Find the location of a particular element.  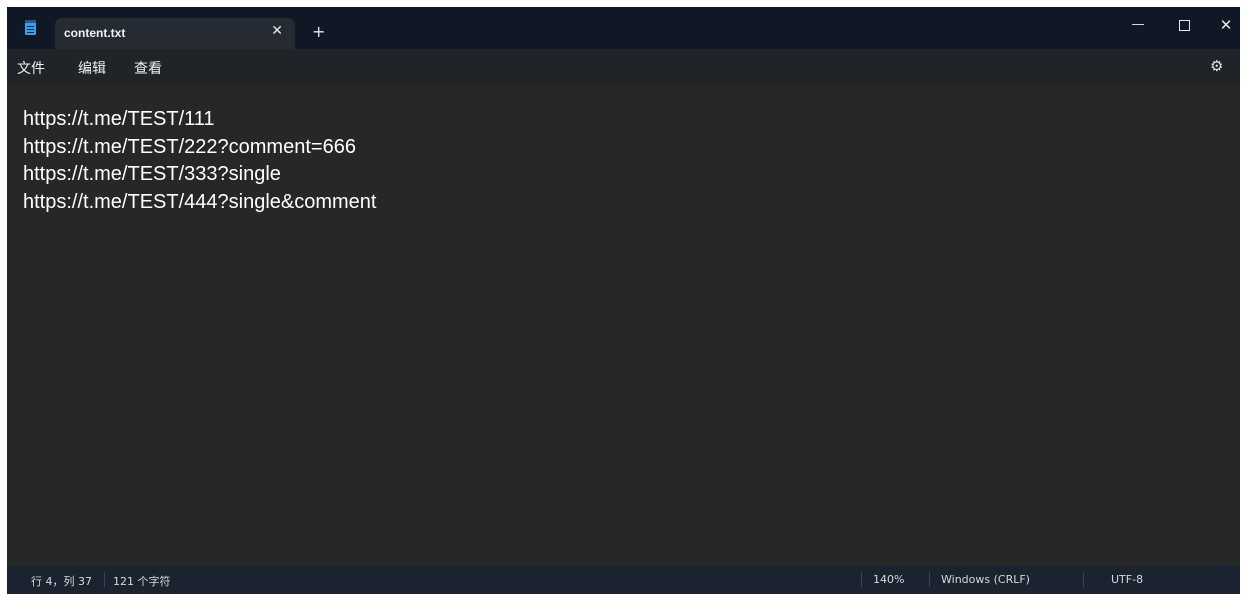

tab-title: content.txt is located at coordinates (95, 33).